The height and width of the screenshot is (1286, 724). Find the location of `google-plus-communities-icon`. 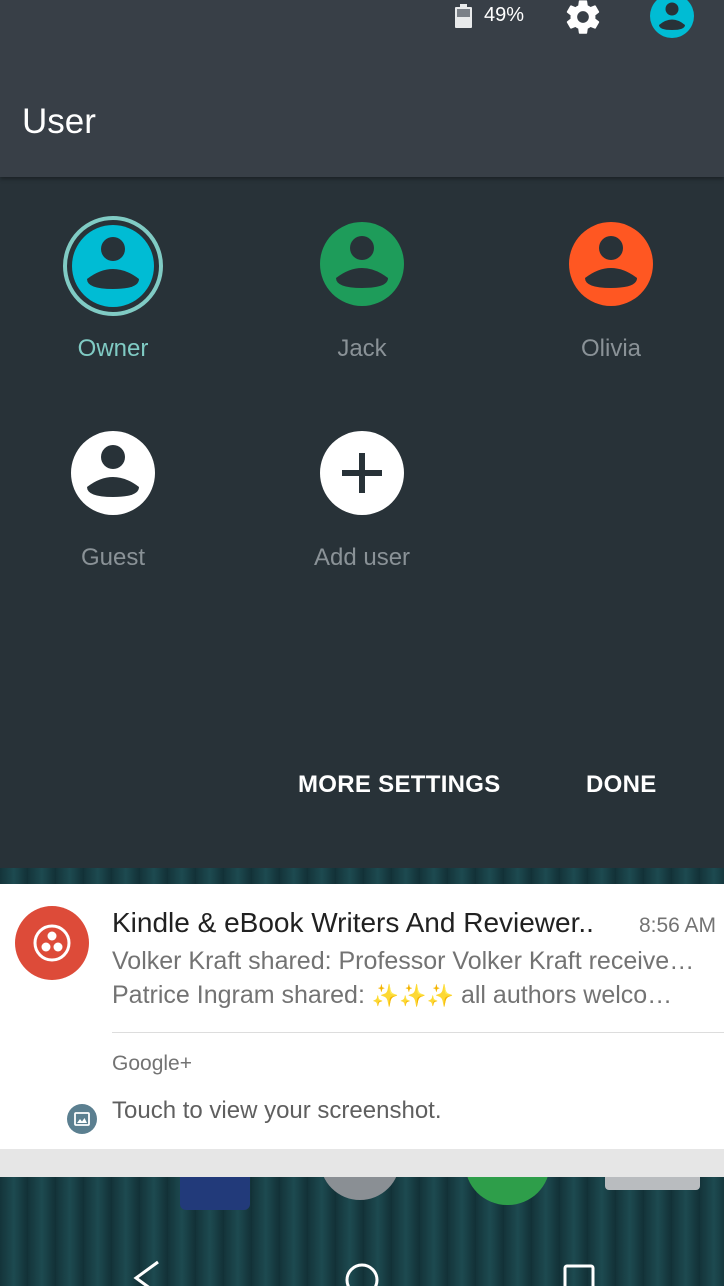

google-plus-communities-icon is located at coordinates (52, 943).